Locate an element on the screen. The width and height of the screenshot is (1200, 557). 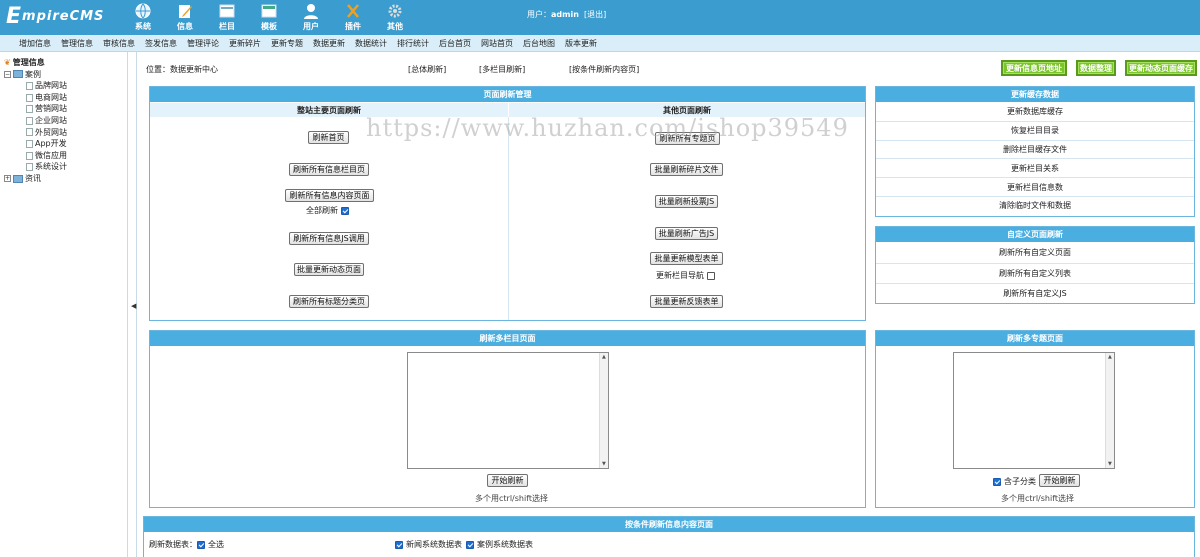
top-nav-plugin: 插件 is located at coordinates (353, 17).